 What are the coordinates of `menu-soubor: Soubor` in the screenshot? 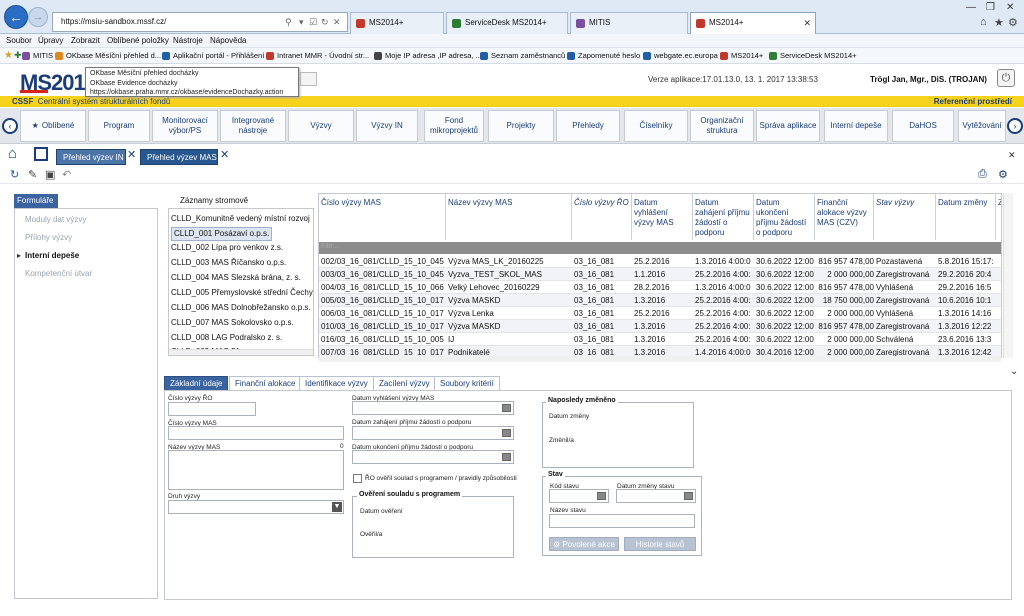 It's located at (19, 41).